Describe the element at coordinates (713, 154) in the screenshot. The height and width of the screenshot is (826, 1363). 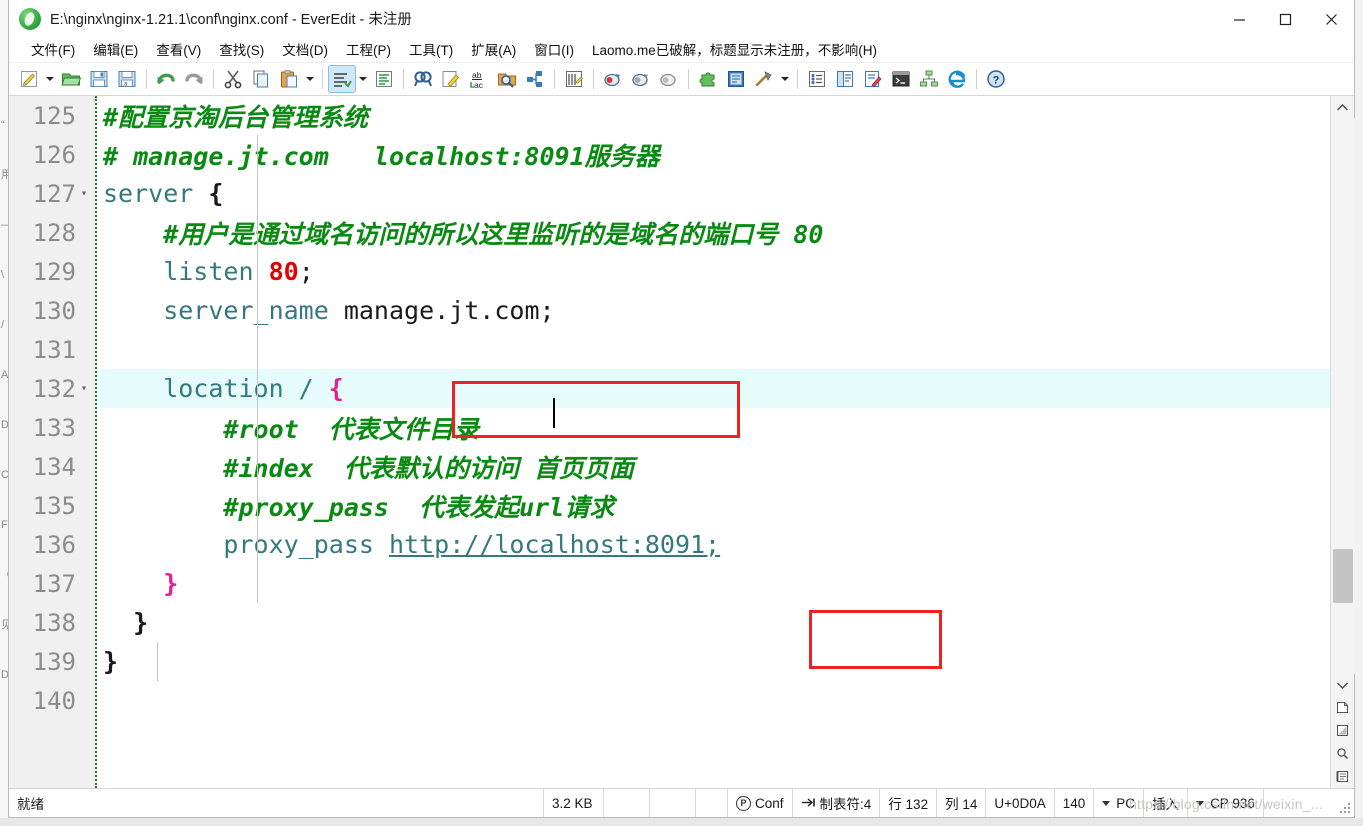
I see `code-line: # manage.jt.com localhost:8091服务器` at that location.